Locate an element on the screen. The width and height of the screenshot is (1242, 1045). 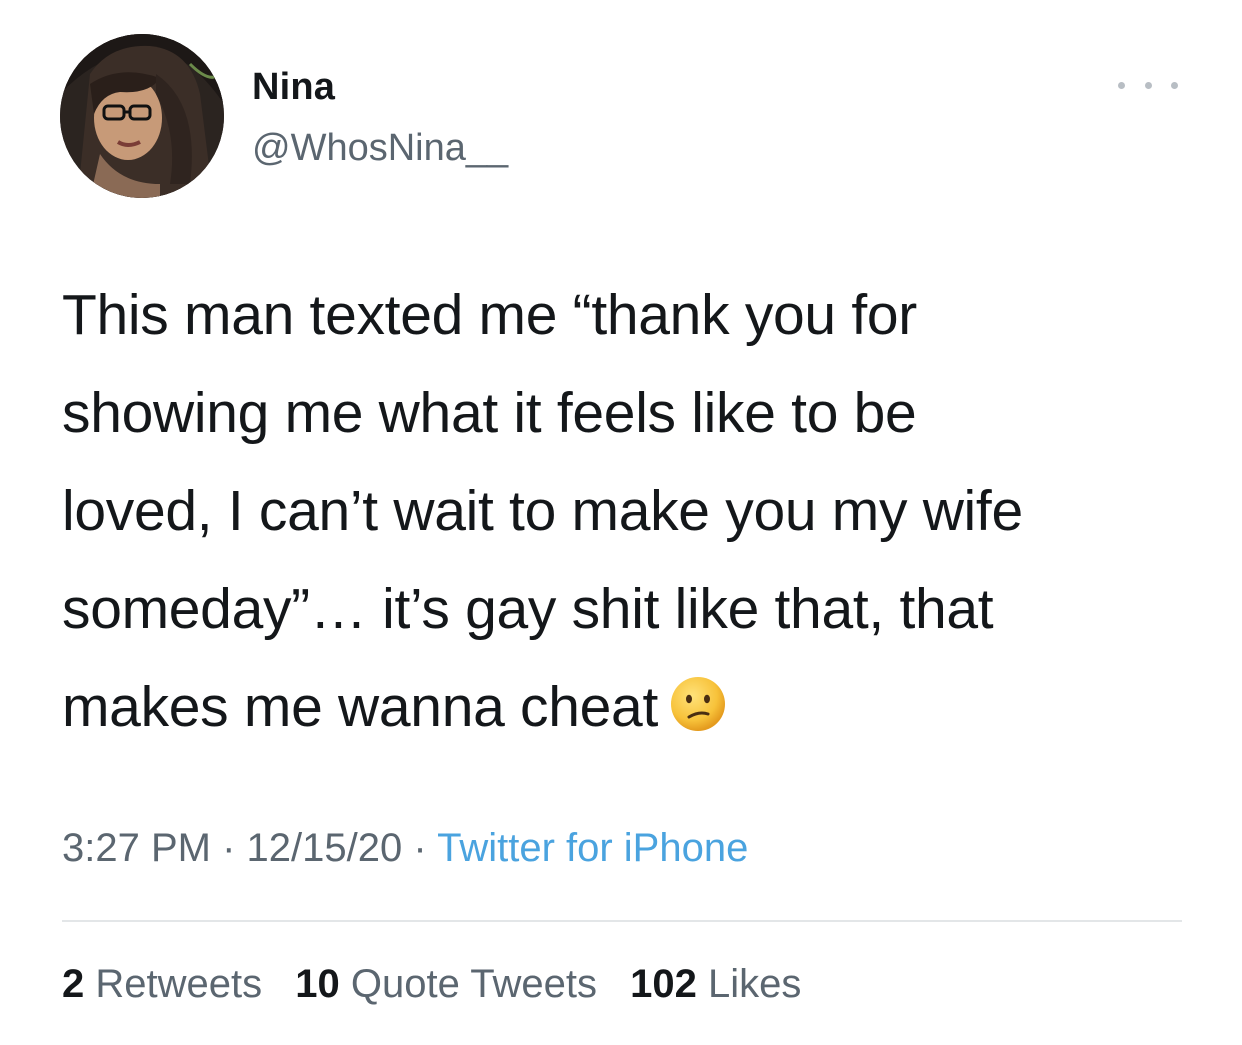
avatar is located at coordinates (142, 116).